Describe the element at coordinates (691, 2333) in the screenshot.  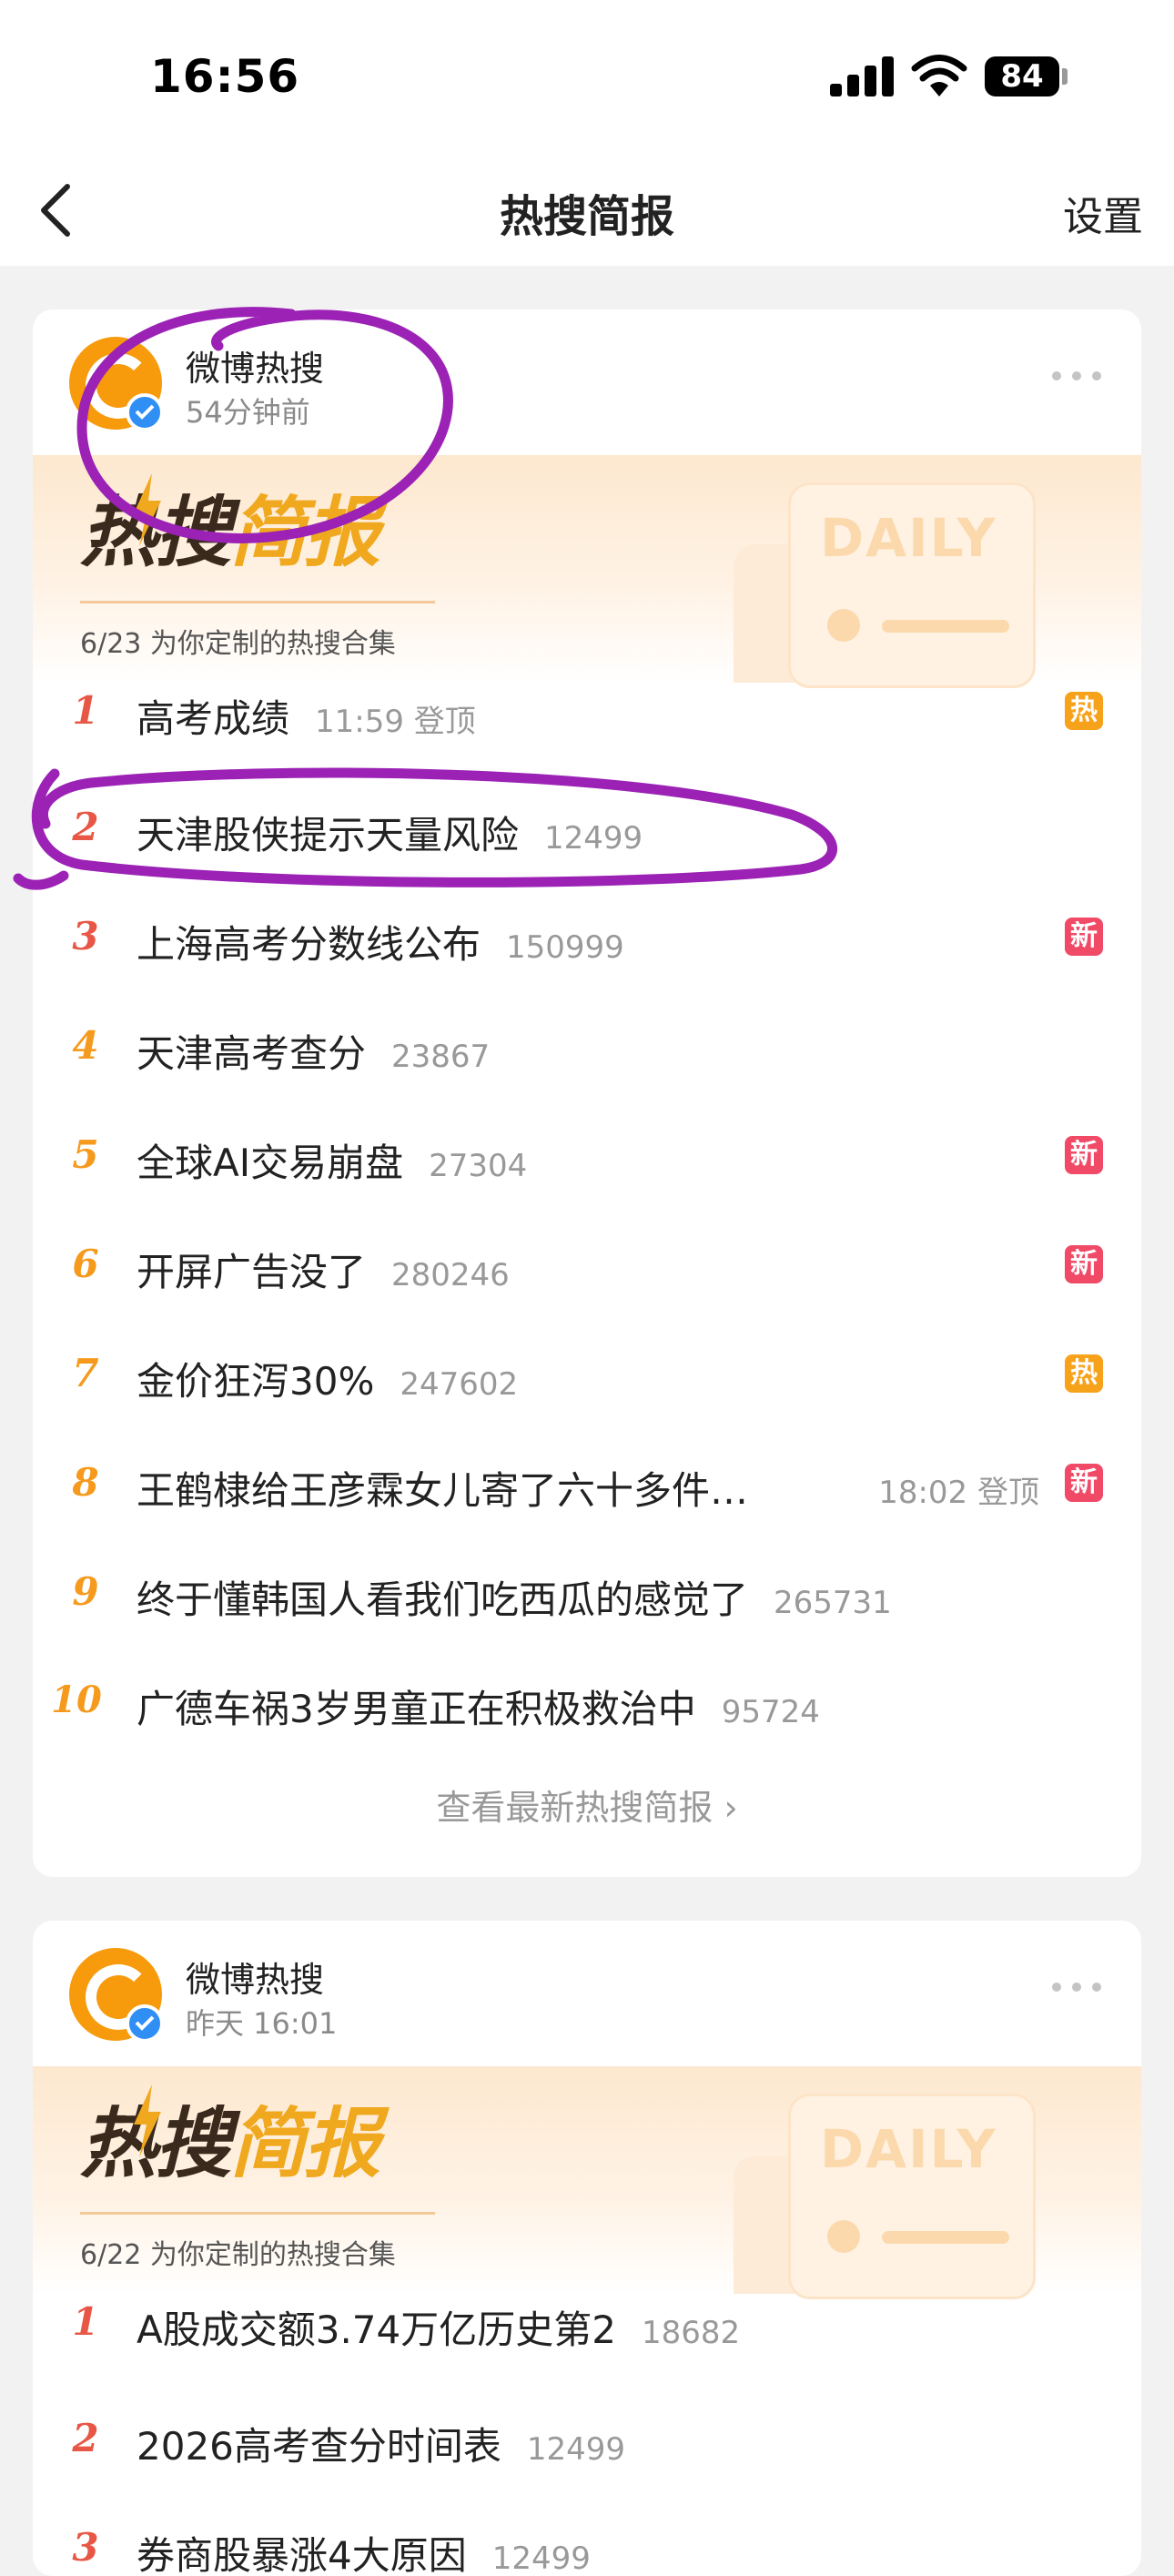
I see `hot-meta: 18682` at that location.